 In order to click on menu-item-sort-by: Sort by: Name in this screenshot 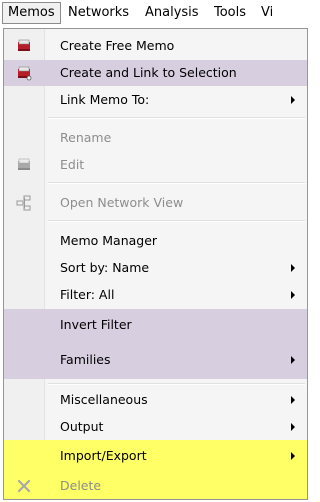, I will do `click(155, 268)`.